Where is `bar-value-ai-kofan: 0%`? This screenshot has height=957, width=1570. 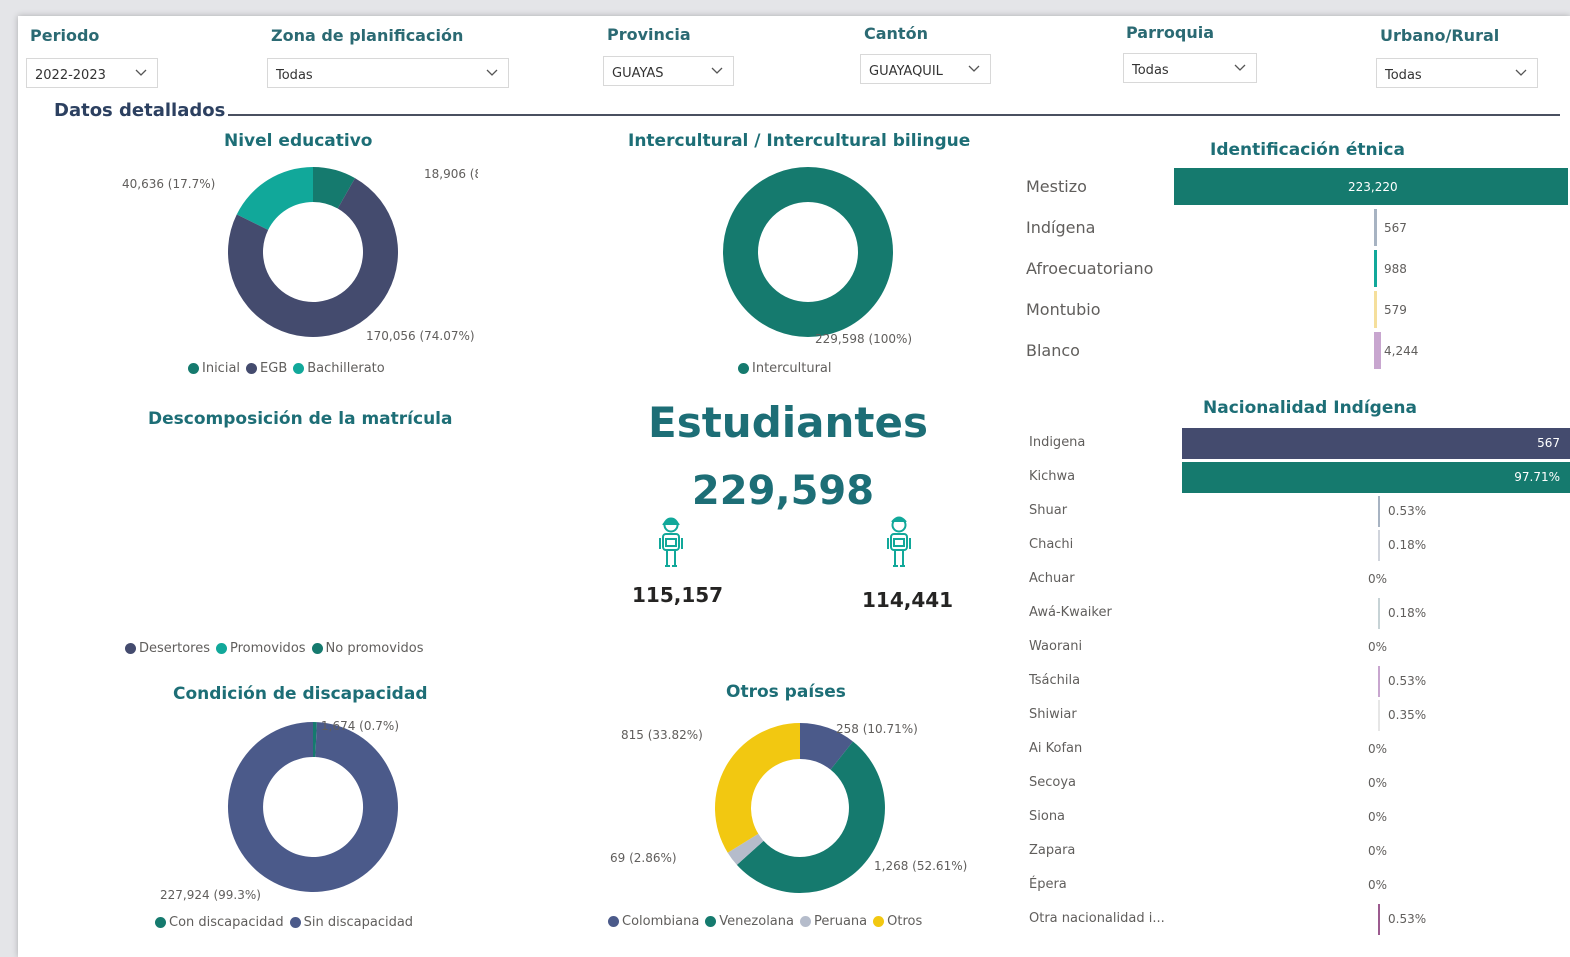
bar-value-ai-kofan: 0% is located at coordinates (1378, 749).